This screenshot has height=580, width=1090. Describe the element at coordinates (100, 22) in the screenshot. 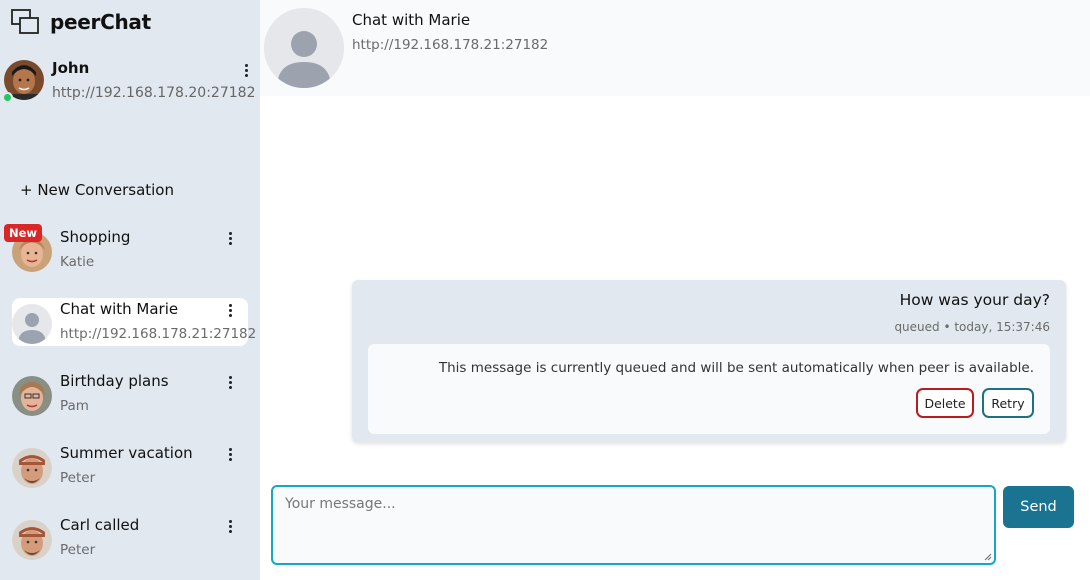

I see `app-name: peerChat` at that location.